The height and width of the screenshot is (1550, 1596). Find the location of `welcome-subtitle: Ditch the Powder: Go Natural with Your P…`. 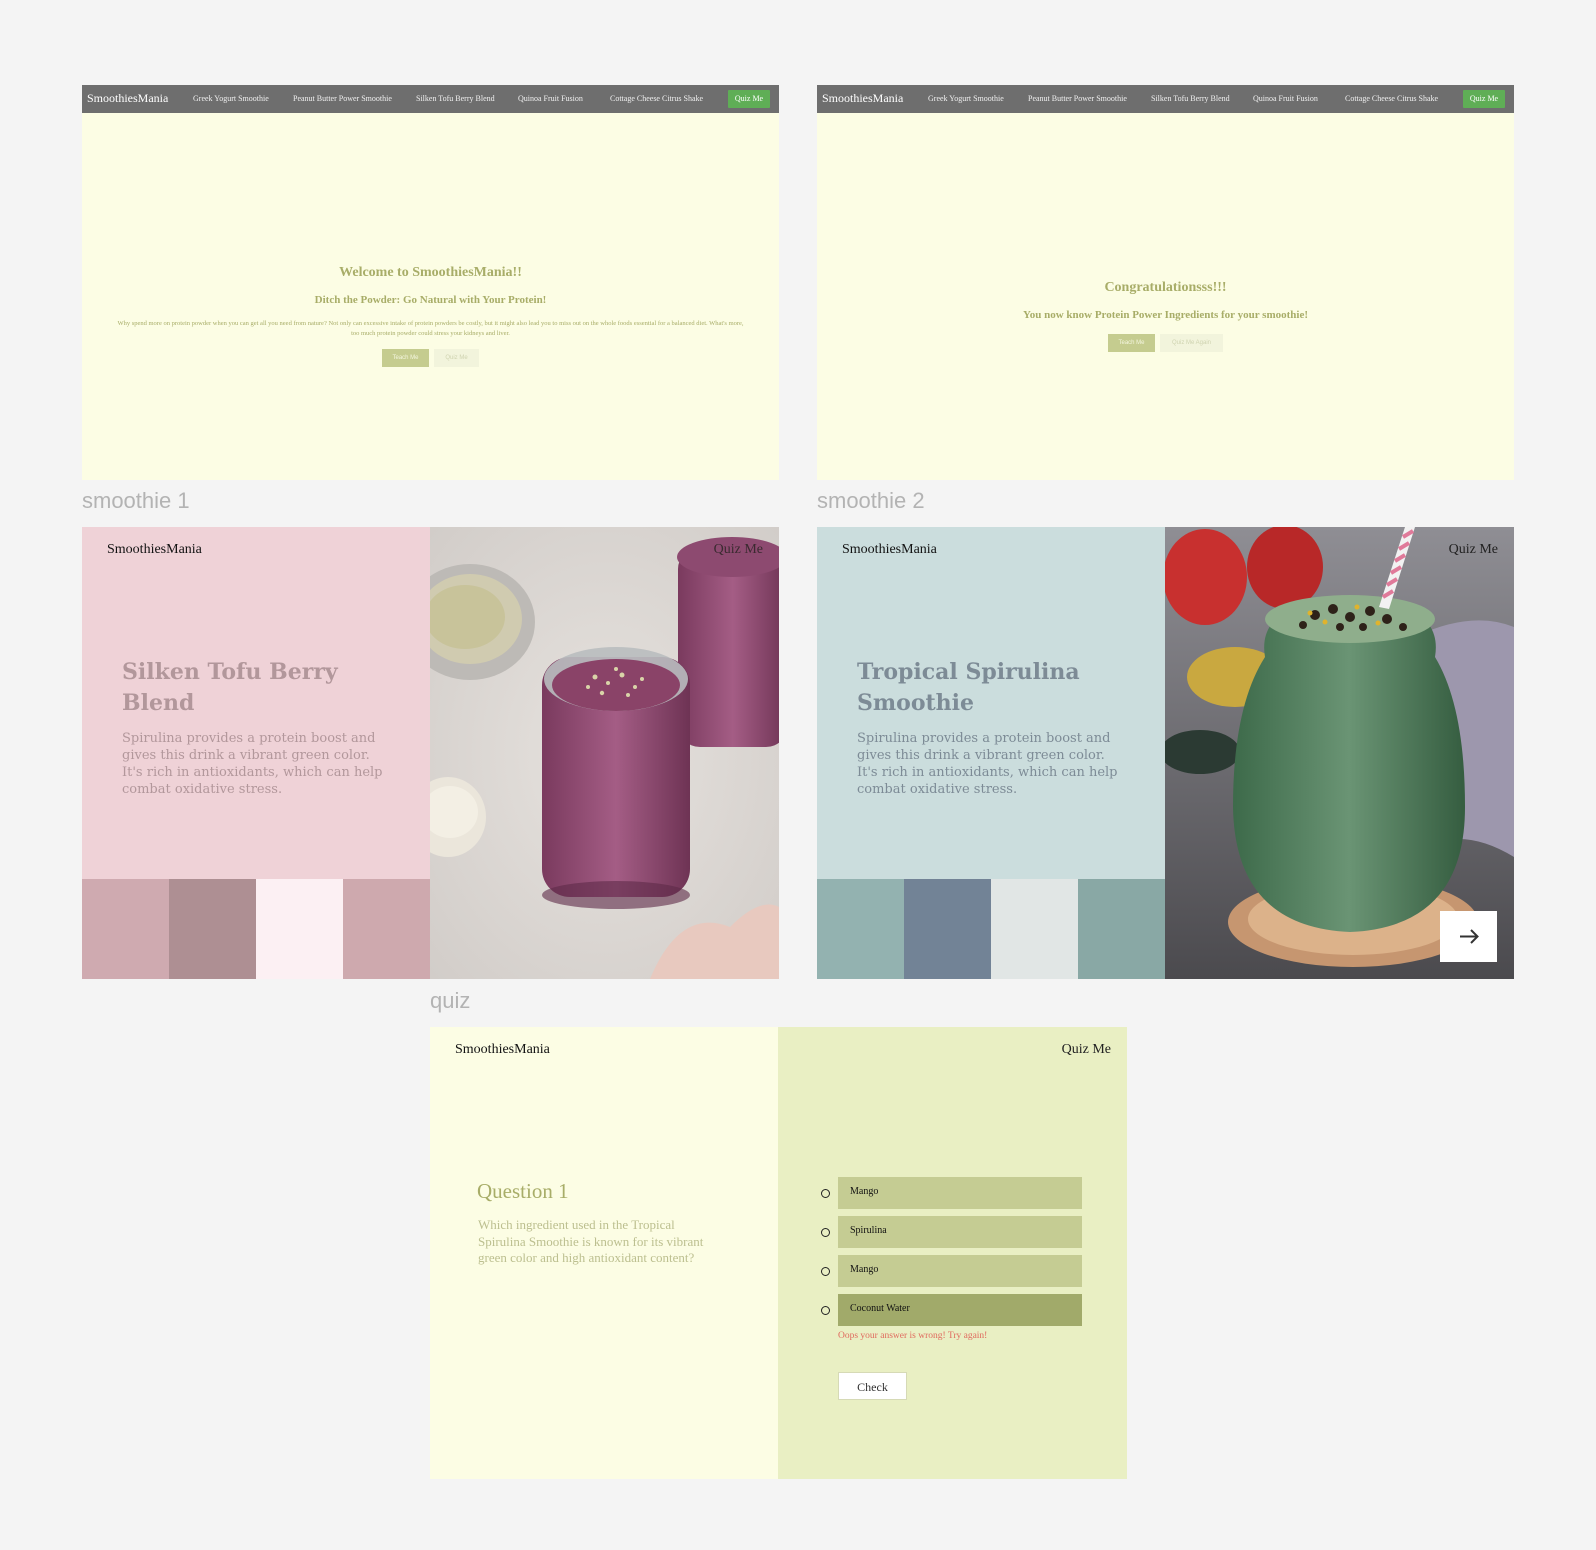

welcome-subtitle: Ditch the Powder: Go Natural with Your P… is located at coordinates (430, 300).